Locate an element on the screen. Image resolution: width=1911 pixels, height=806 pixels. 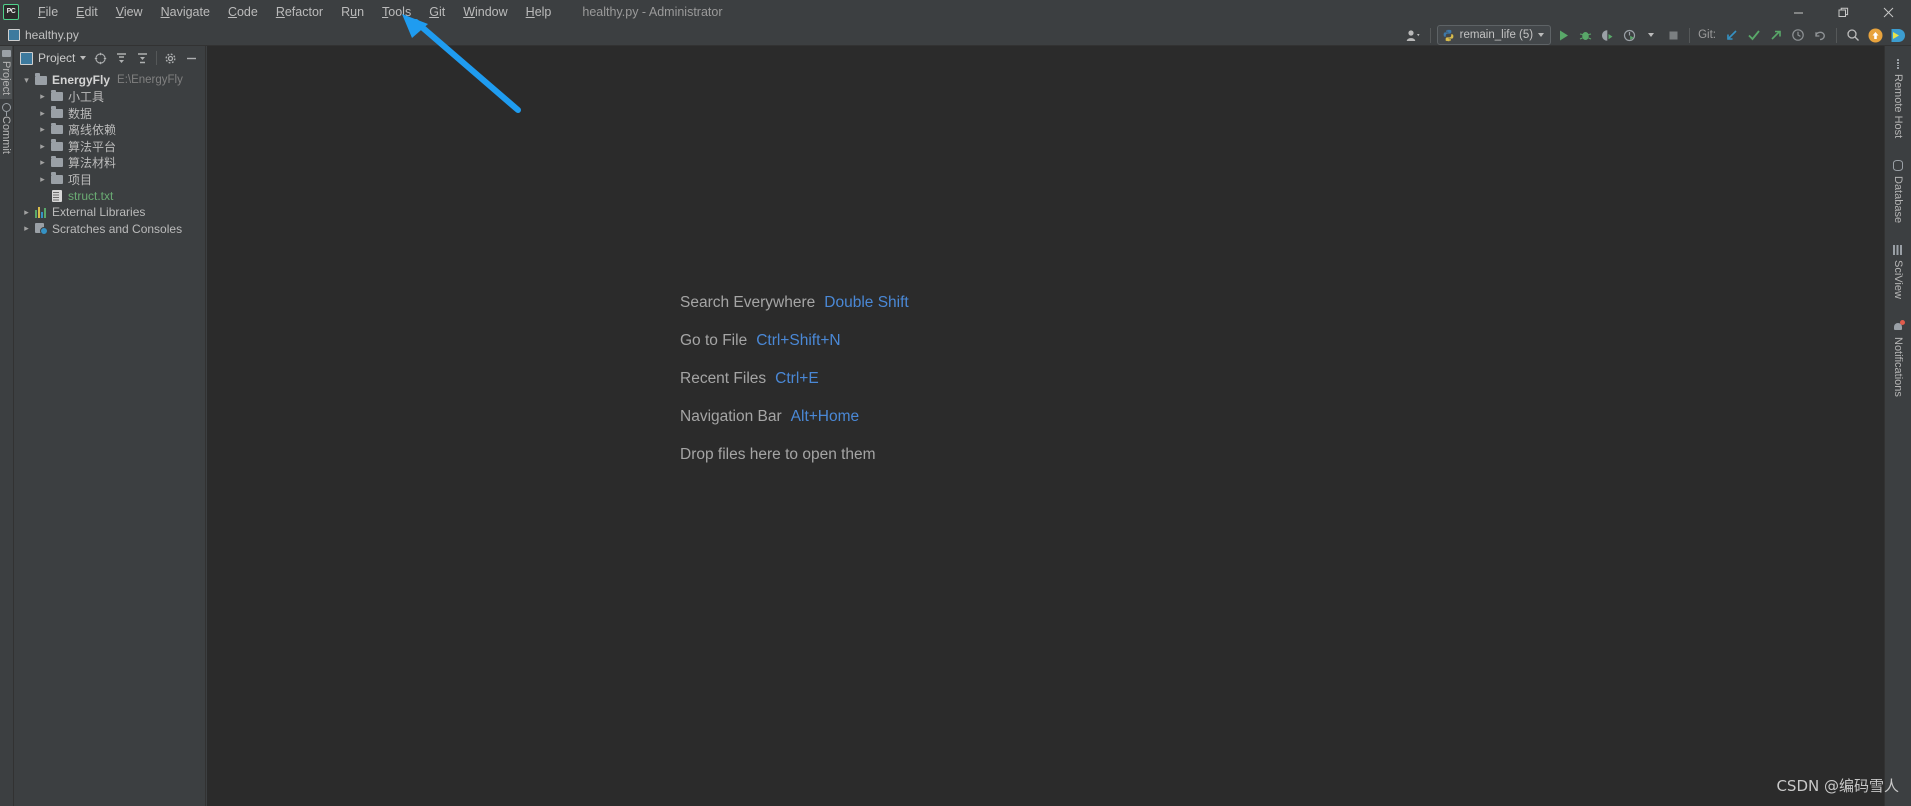
minimize-icon is located at coordinates (1798, 12).